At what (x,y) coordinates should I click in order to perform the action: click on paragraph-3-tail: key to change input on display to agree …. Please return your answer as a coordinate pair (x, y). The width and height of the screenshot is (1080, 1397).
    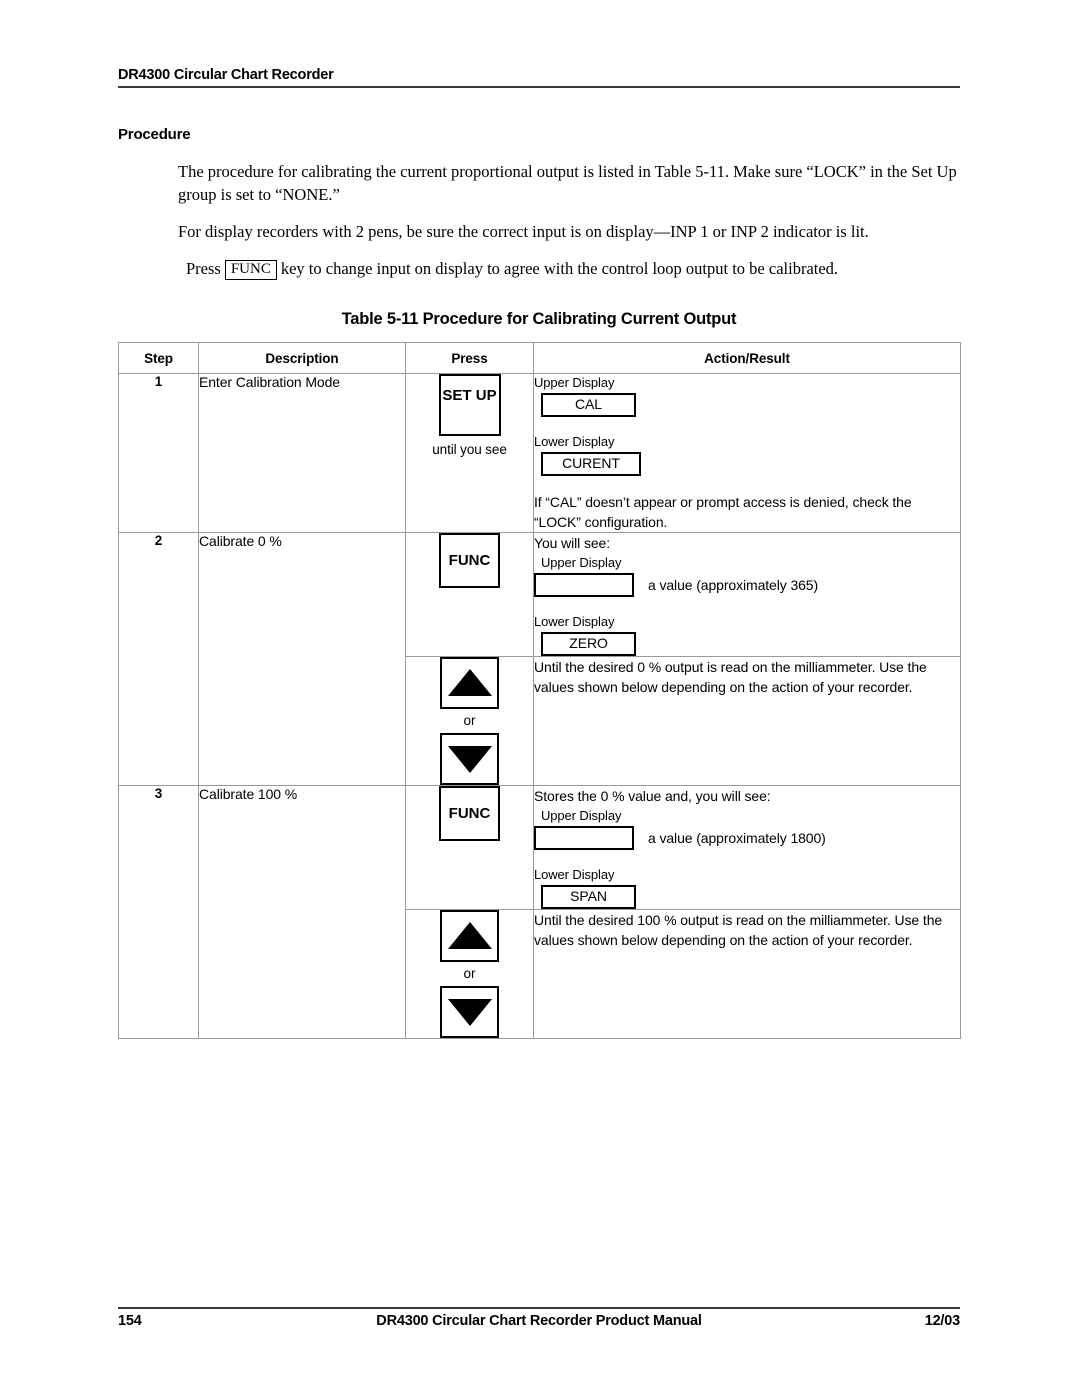
    Looking at the image, I should click on (559, 268).